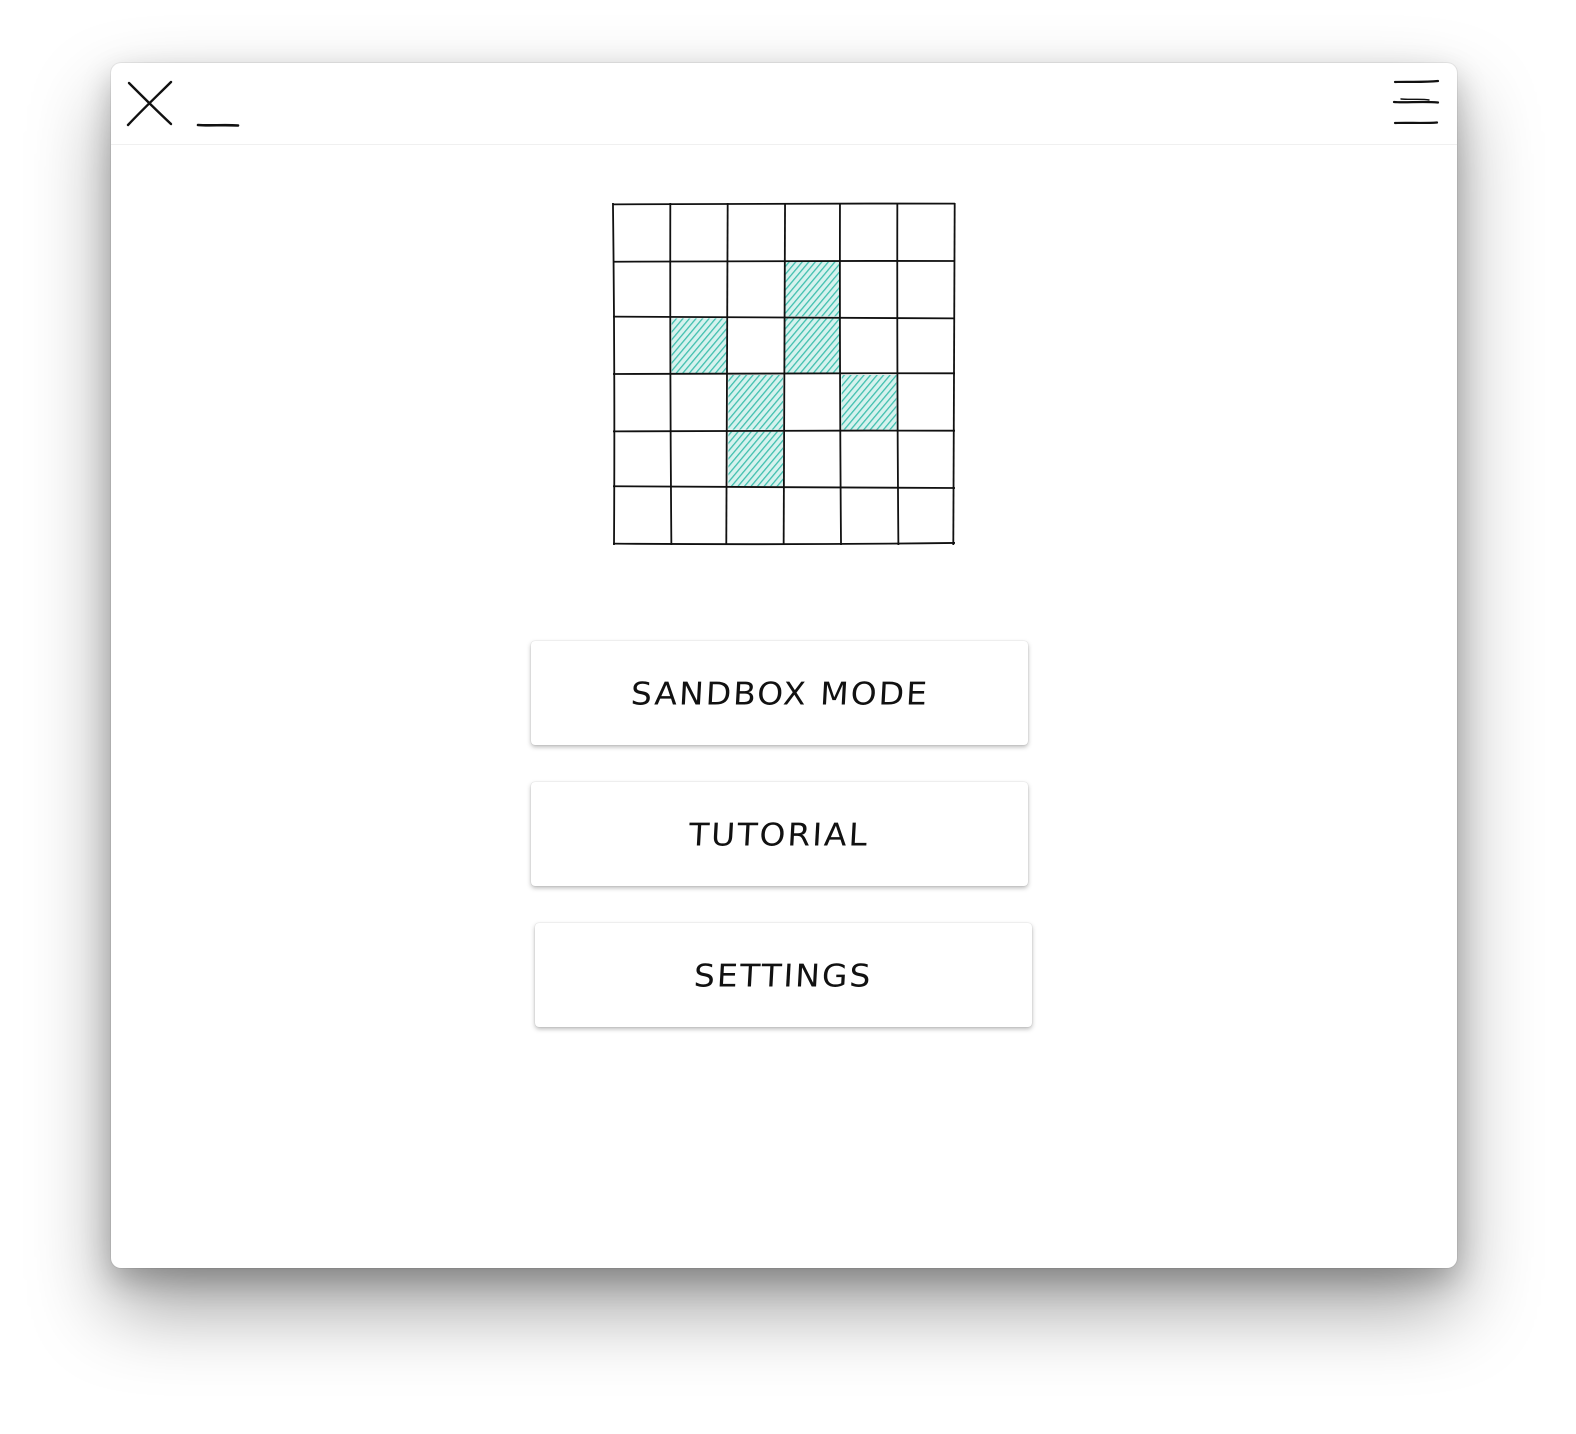 Image resolution: width=1576 pixels, height=1434 pixels. What do you see at coordinates (219, 118) in the screenshot?
I see `minimize-button` at bounding box center [219, 118].